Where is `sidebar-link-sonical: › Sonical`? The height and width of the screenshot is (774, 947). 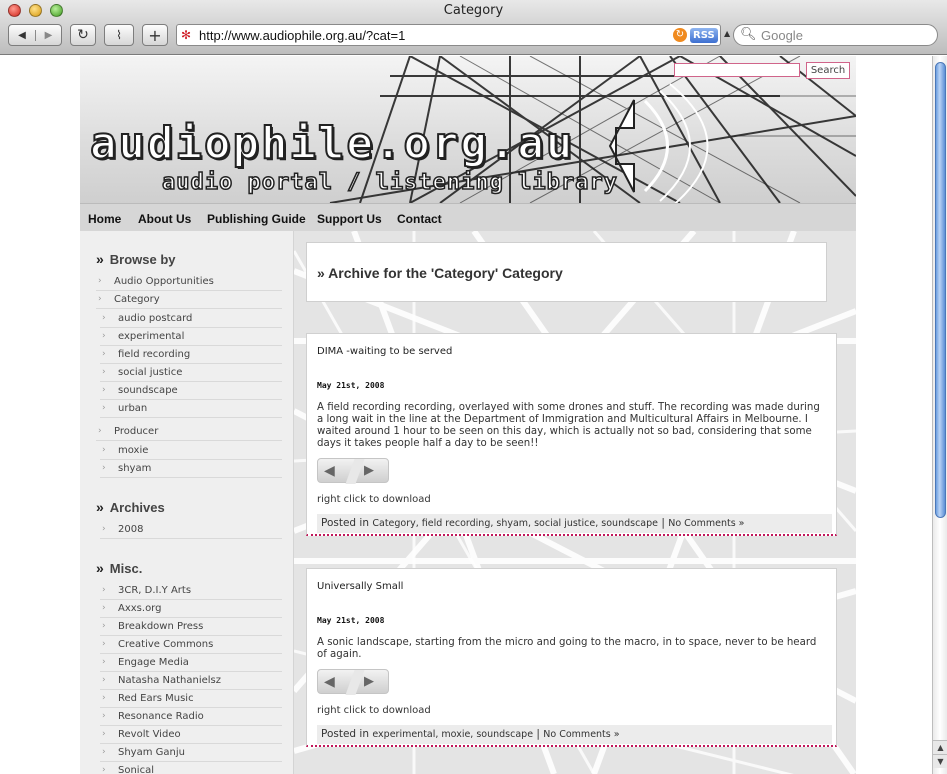 sidebar-link-sonical: › Sonical is located at coordinates (191, 768).